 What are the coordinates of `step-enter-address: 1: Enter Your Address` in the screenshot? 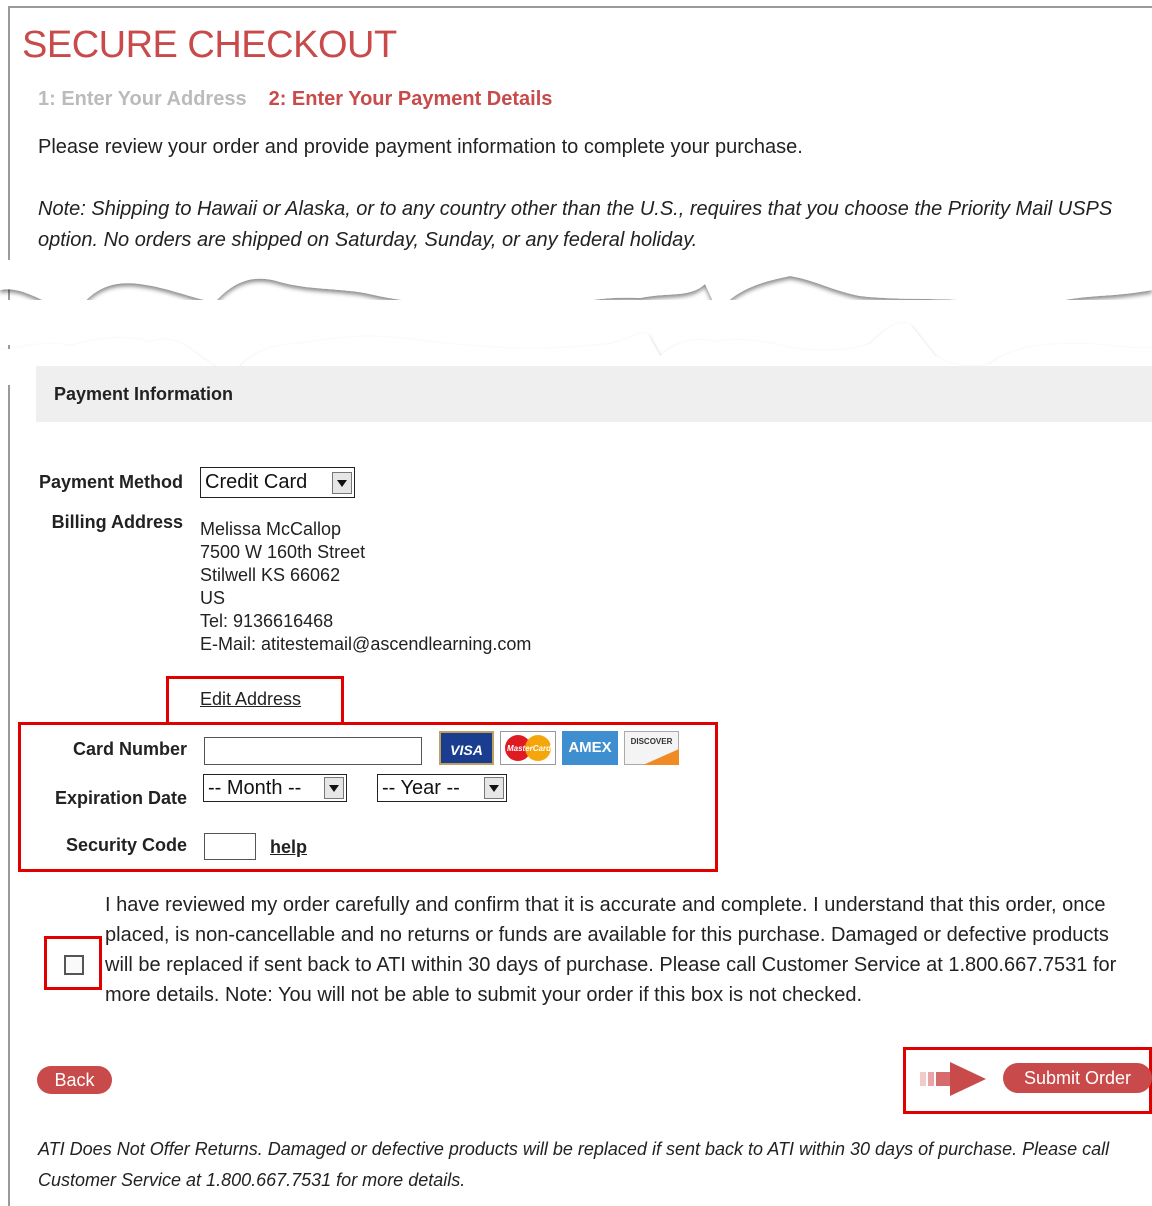 It's located at (142, 99).